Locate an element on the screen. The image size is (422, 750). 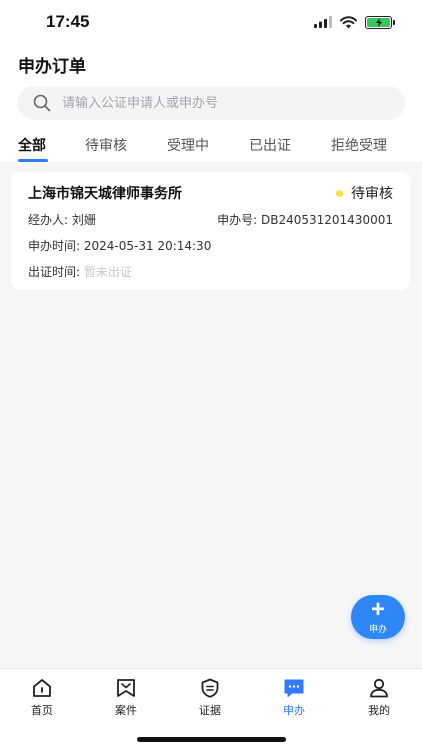
tabbar-label-evidence: 证据 is located at coordinates (210, 710).